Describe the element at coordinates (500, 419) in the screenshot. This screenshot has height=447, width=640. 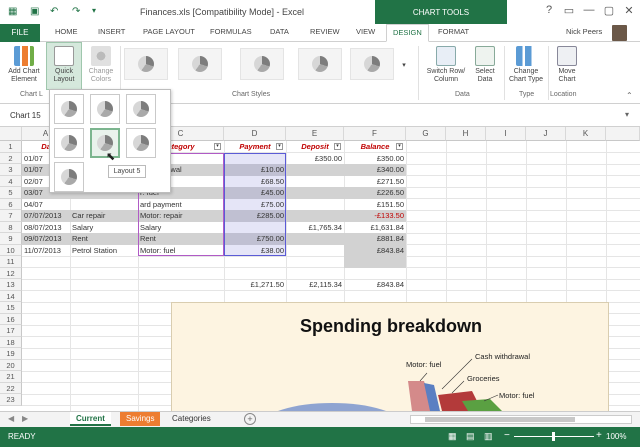
I see `scrollbar-thumb` at that location.